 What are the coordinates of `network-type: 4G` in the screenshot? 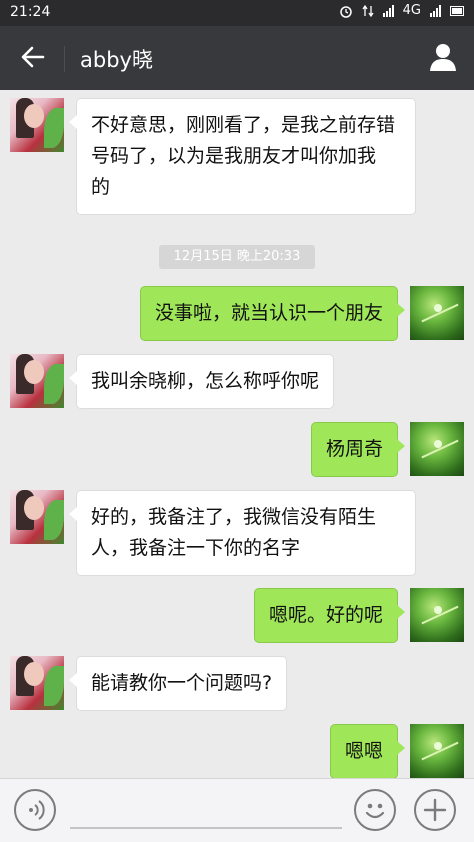 It's located at (411, 10).